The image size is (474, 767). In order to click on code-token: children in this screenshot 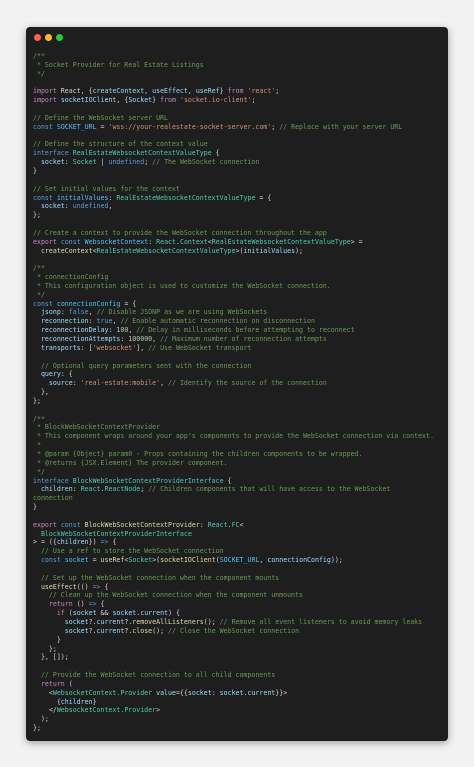, I will do `click(76, 701)`.